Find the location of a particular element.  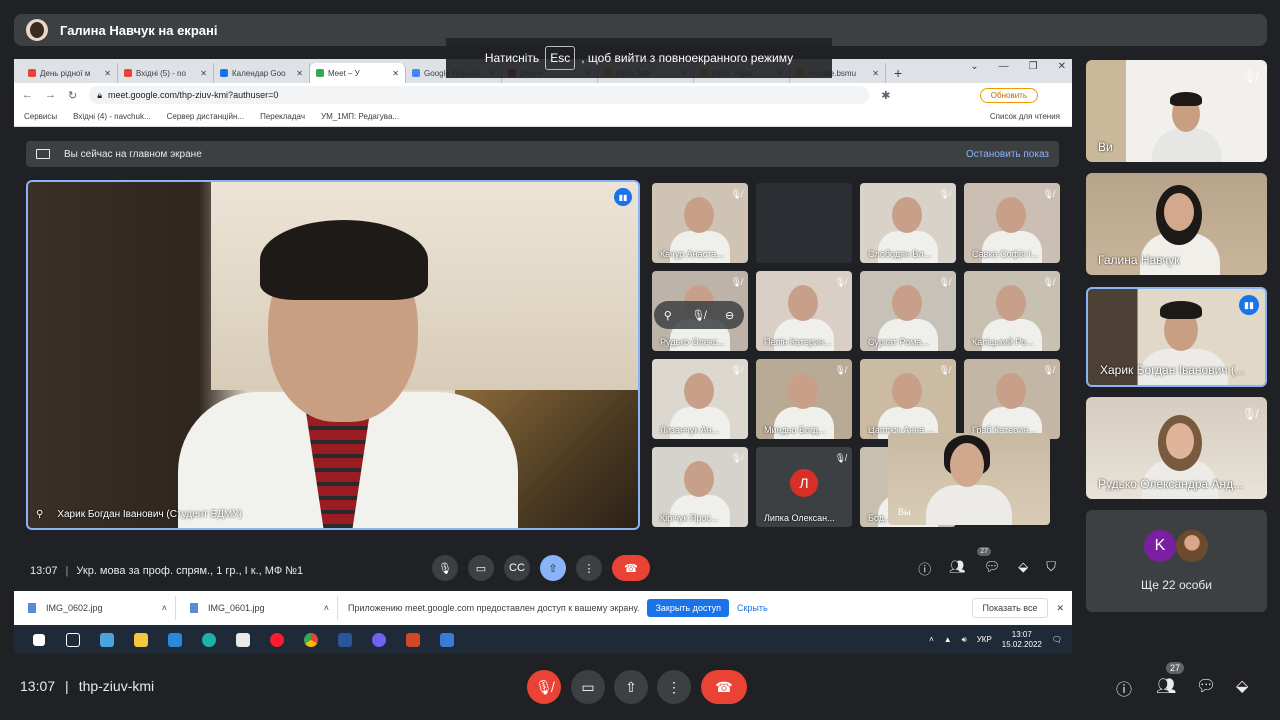

hide-button: Скрыть is located at coordinates (752, 608).